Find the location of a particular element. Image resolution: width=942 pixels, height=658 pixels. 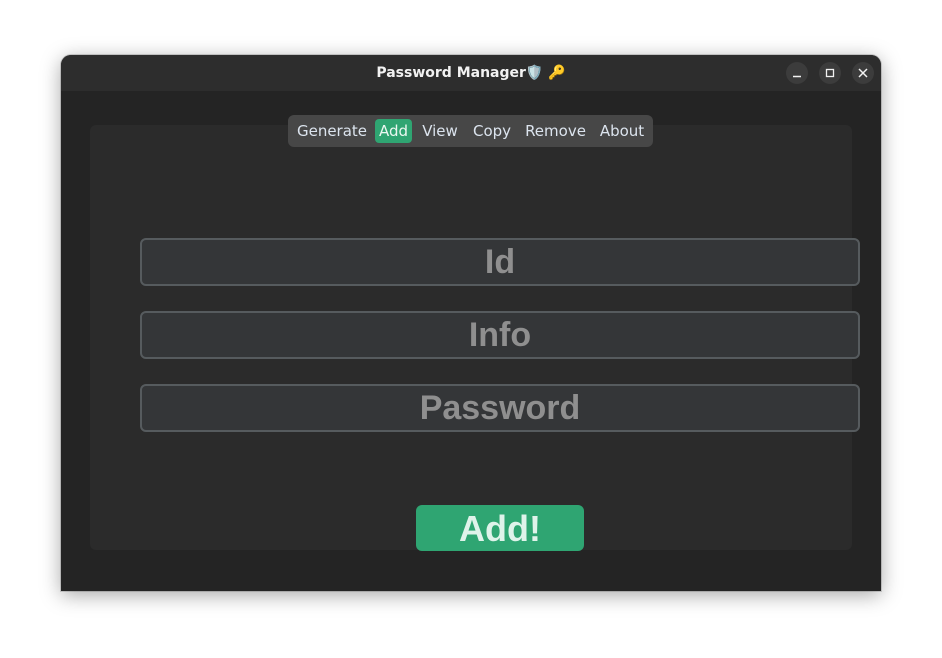

info-input is located at coordinates (500, 335).